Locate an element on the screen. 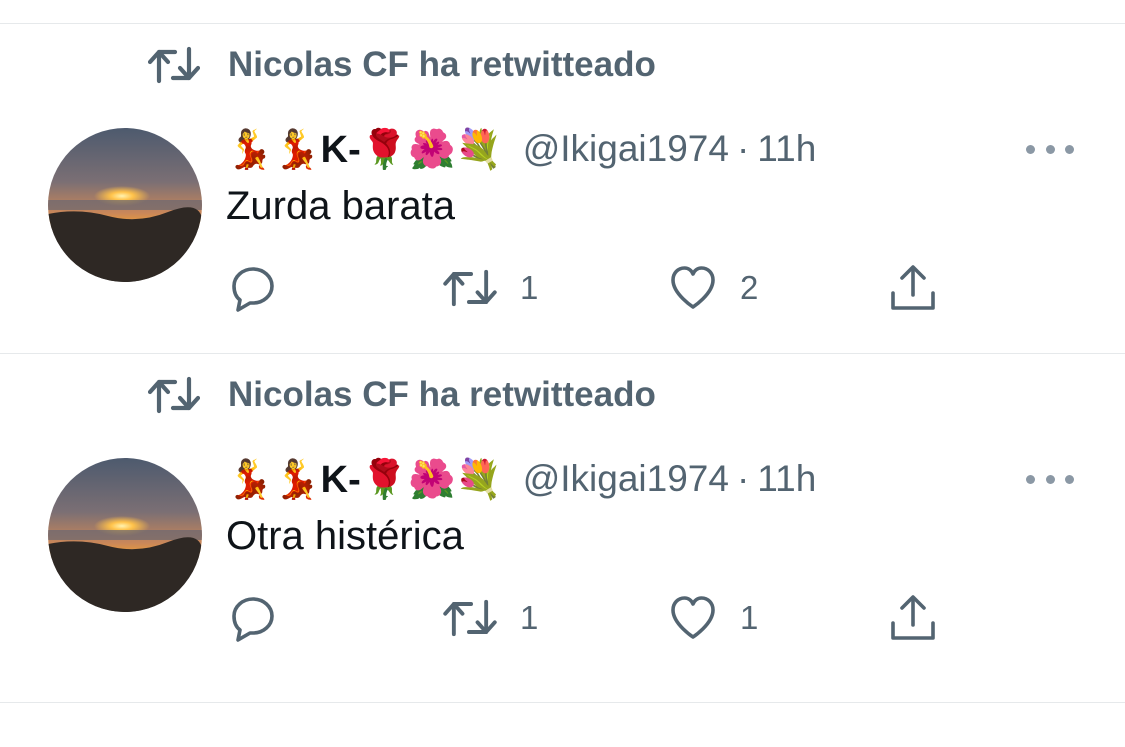 The image size is (1125, 747). like-button: 1 is located at coordinates (713, 618).